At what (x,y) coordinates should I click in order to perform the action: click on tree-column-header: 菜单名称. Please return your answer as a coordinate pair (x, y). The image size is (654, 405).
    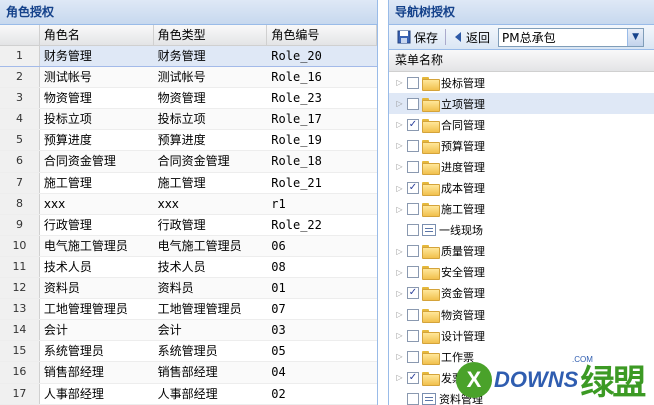
    Looking at the image, I should click on (521, 61).